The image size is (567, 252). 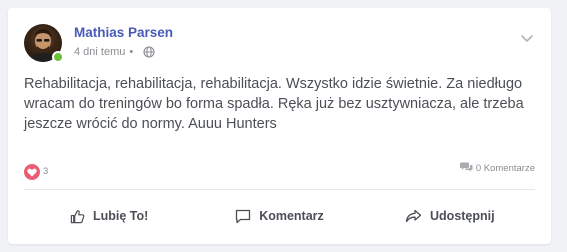 I want to click on post-actions: Lubię To! Komentarz Udostępnij, so click(x=279, y=216).